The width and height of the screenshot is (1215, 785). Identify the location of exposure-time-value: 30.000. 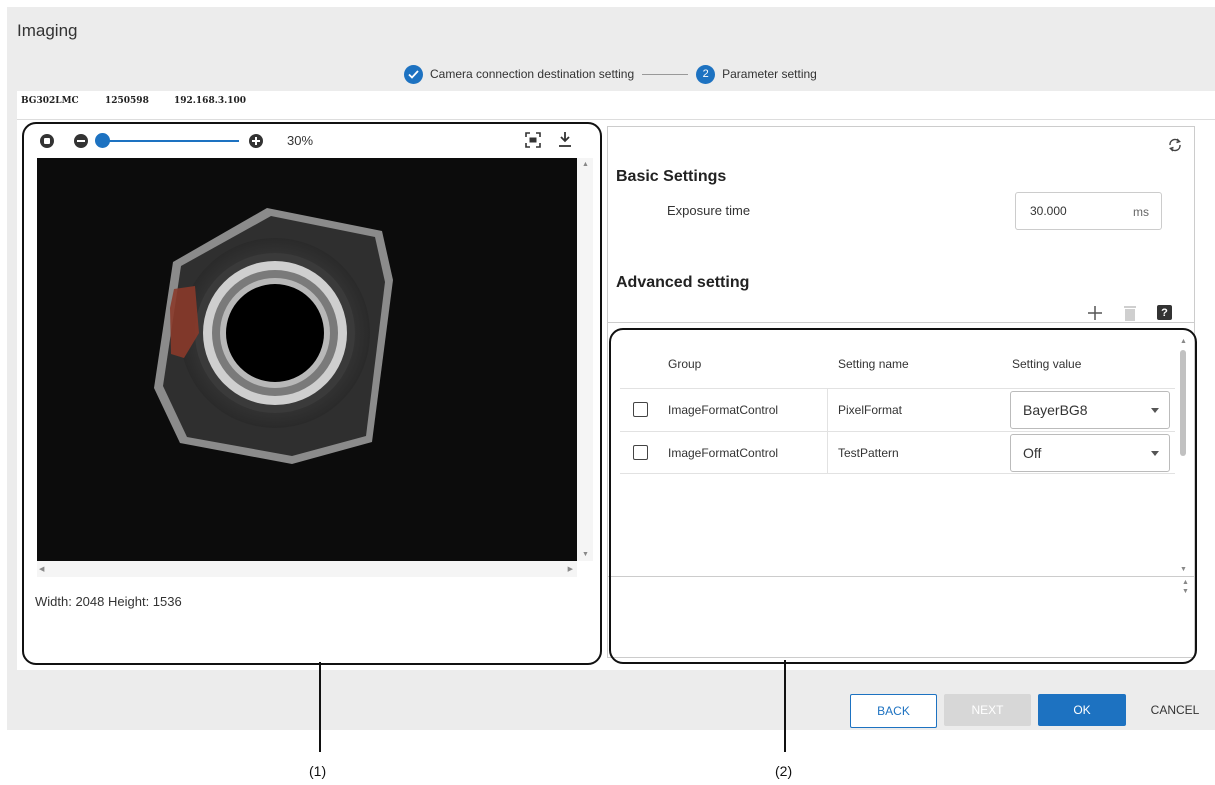
(1048, 211).